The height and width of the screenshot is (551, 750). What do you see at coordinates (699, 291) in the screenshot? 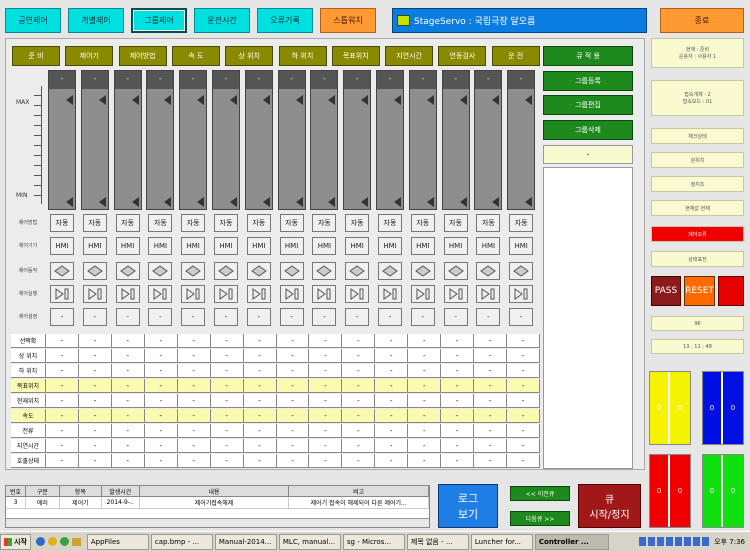
I see `reset-button: RESET` at bounding box center [699, 291].